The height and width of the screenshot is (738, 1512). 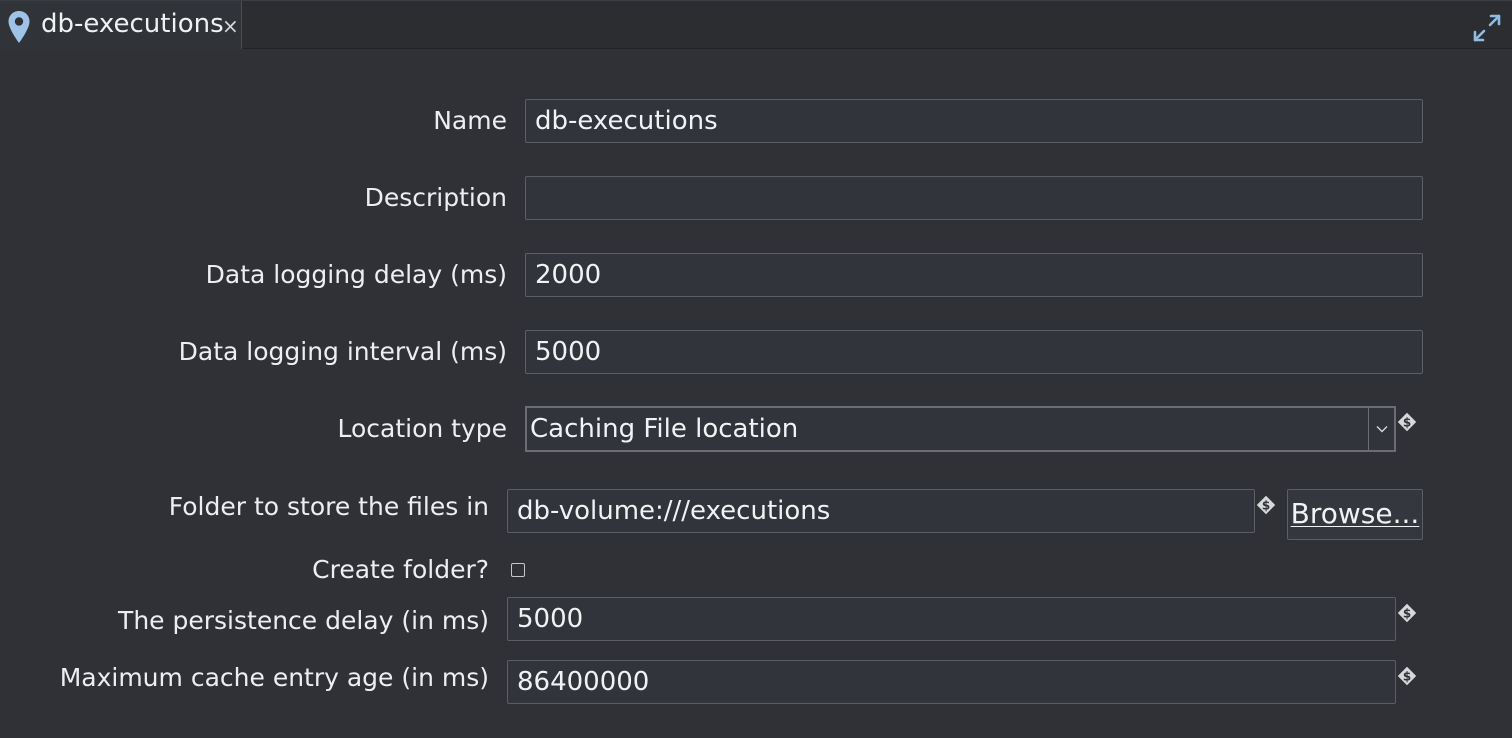 What do you see at coordinates (303, 620) in the screenshot?
I see `persistence-delay-label: The persistence delay (in ms)` at bounding box center [303, 620].